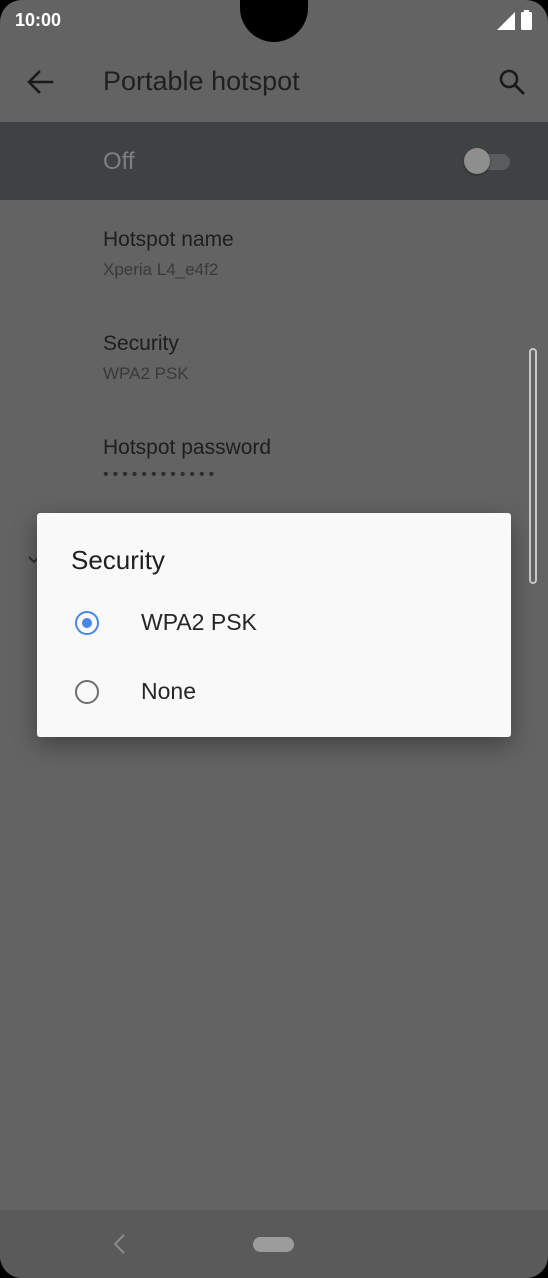  What do you see at coordinates (146, 373) in the screenshot?
I see `pref-subtitle: WPA2 PSK` at bounding box center [146, 373].